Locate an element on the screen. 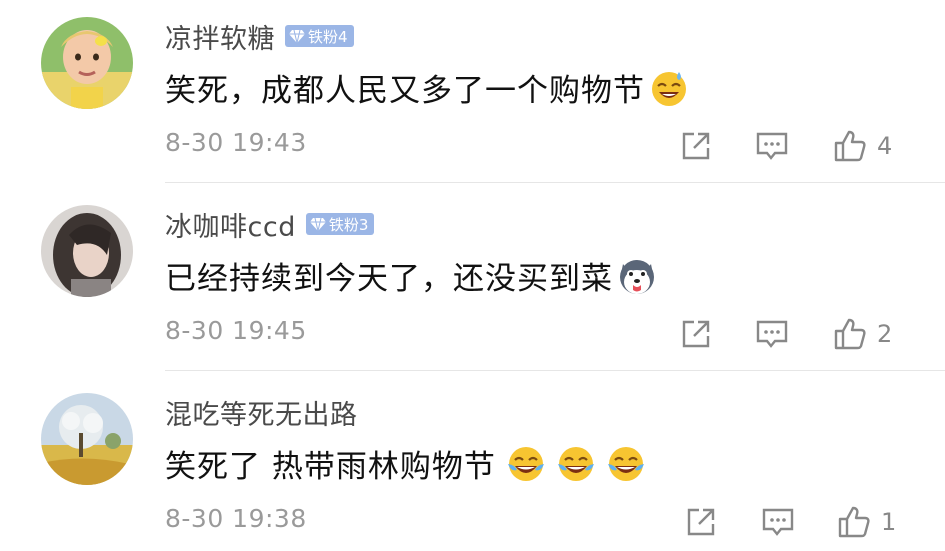 Image resolution: width=945 pixels, height=551 pixels. like-count: 2 is located at coordinates (885, 334).